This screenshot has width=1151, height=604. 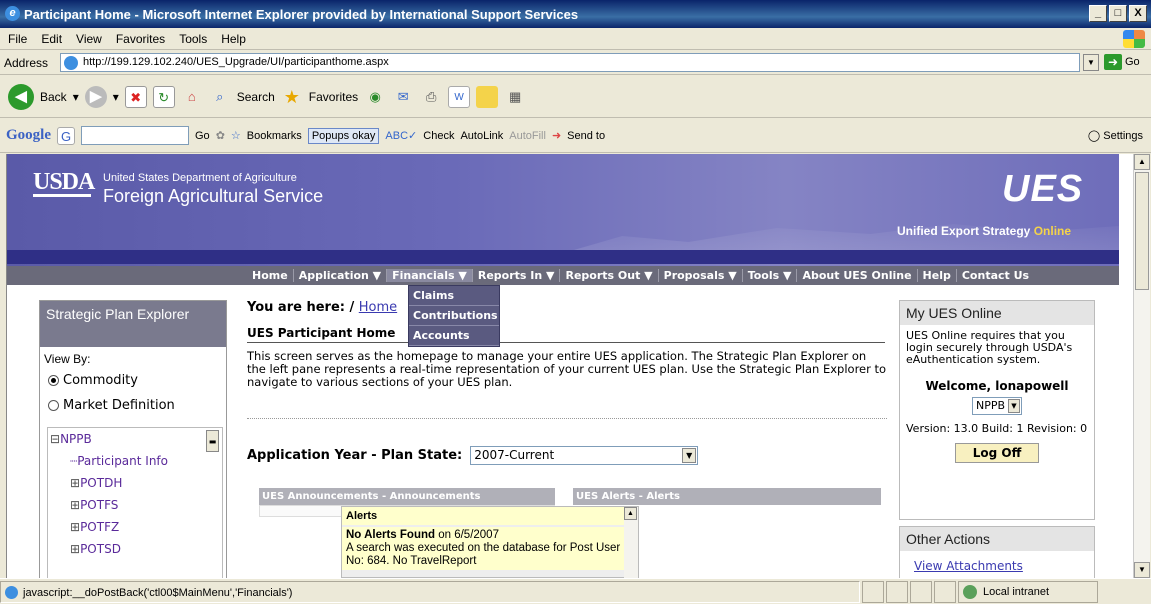 What do you see at coordinates (28, 135) in the screenshot?
I see `google-logo: Google` at bounding box center [28, 135].